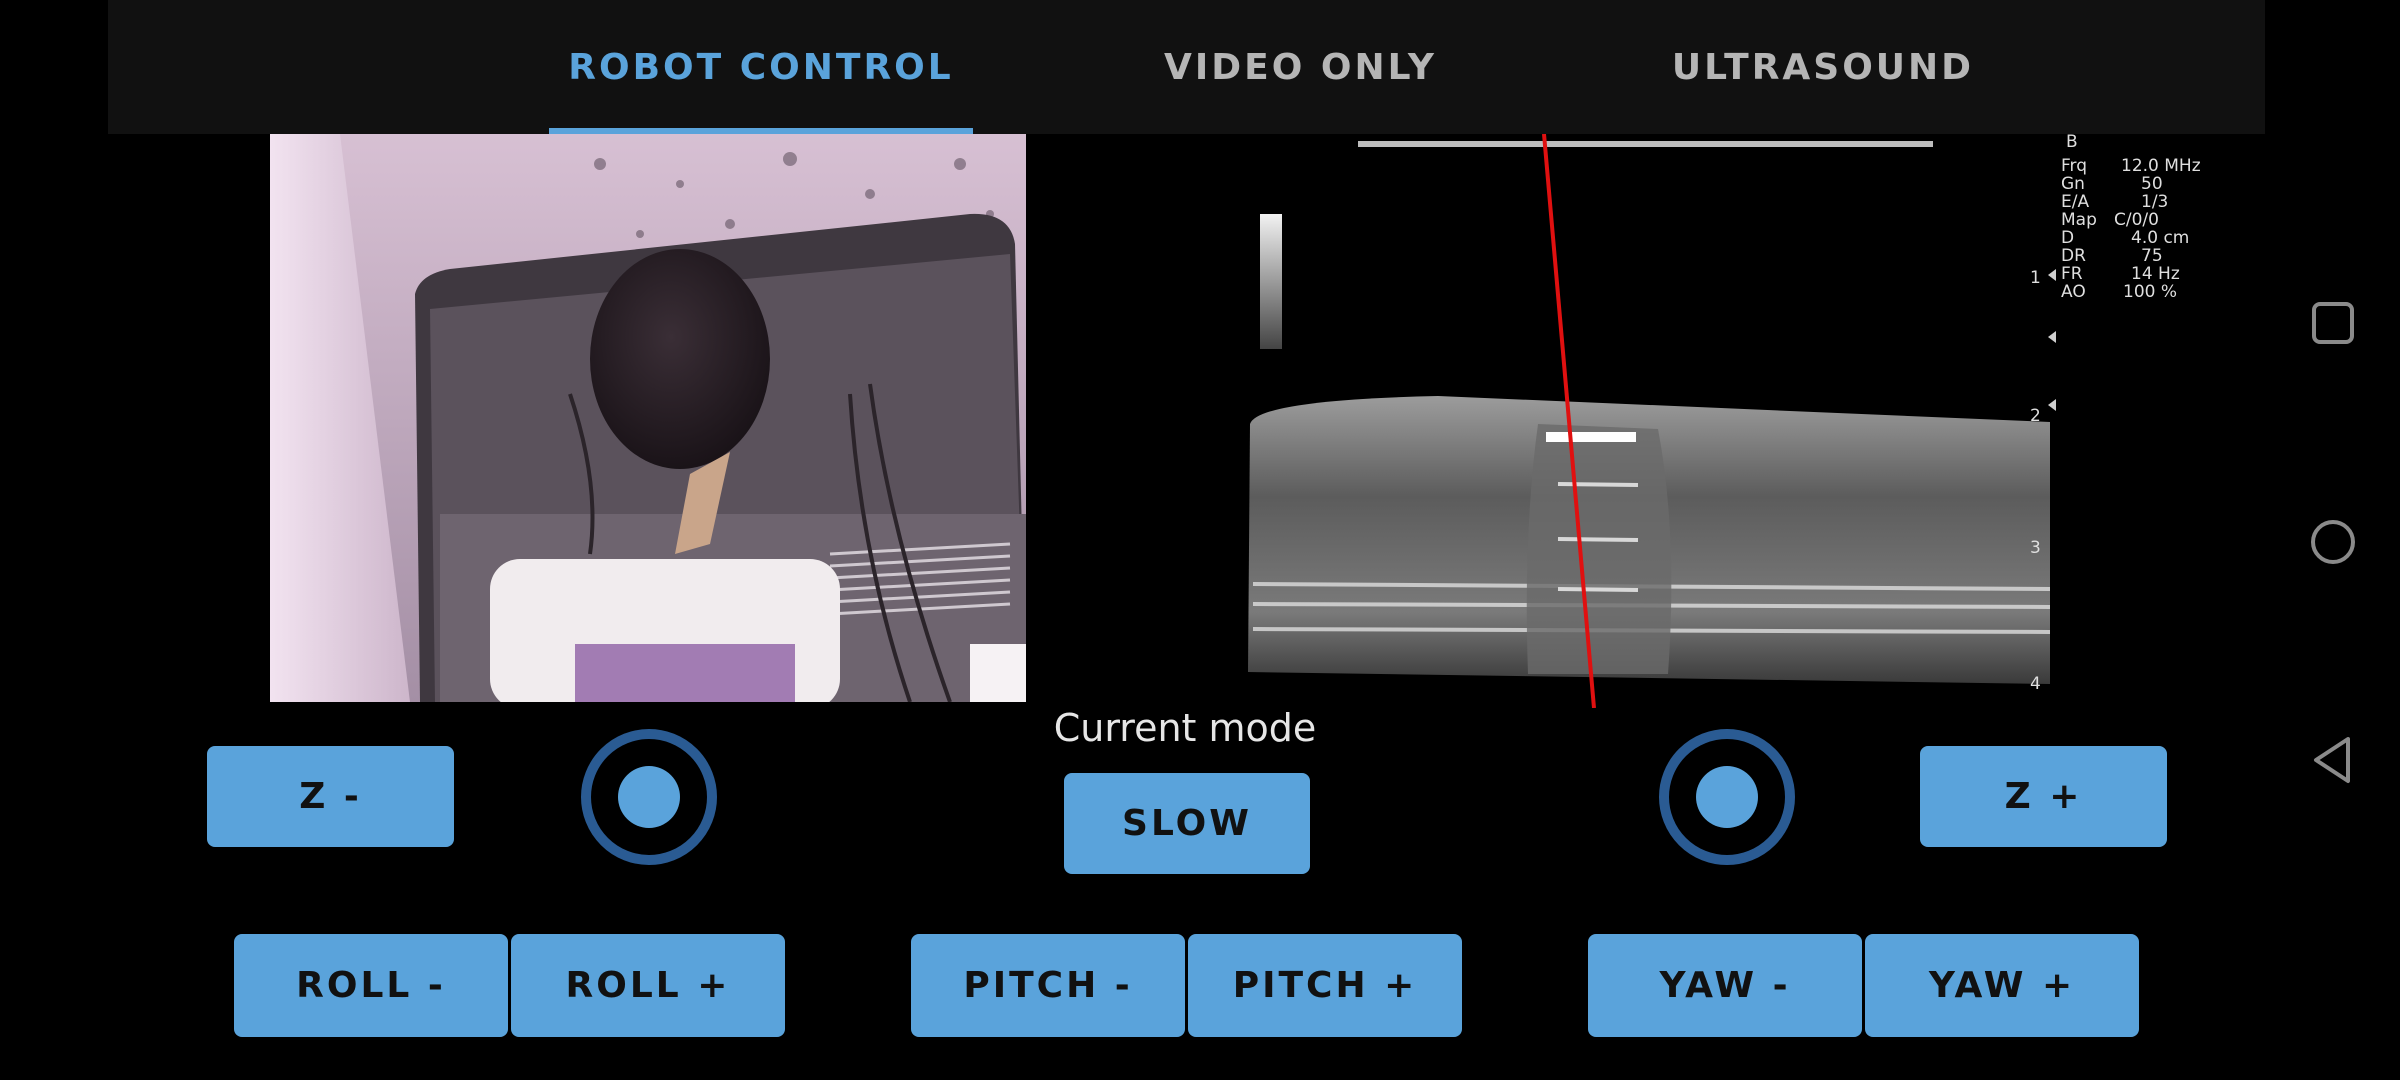 This screenshot has width=2400, height=1080. Describe the element at coordinates (2333, 542) in the screenshot. I see `home-circle-icon` at that location.